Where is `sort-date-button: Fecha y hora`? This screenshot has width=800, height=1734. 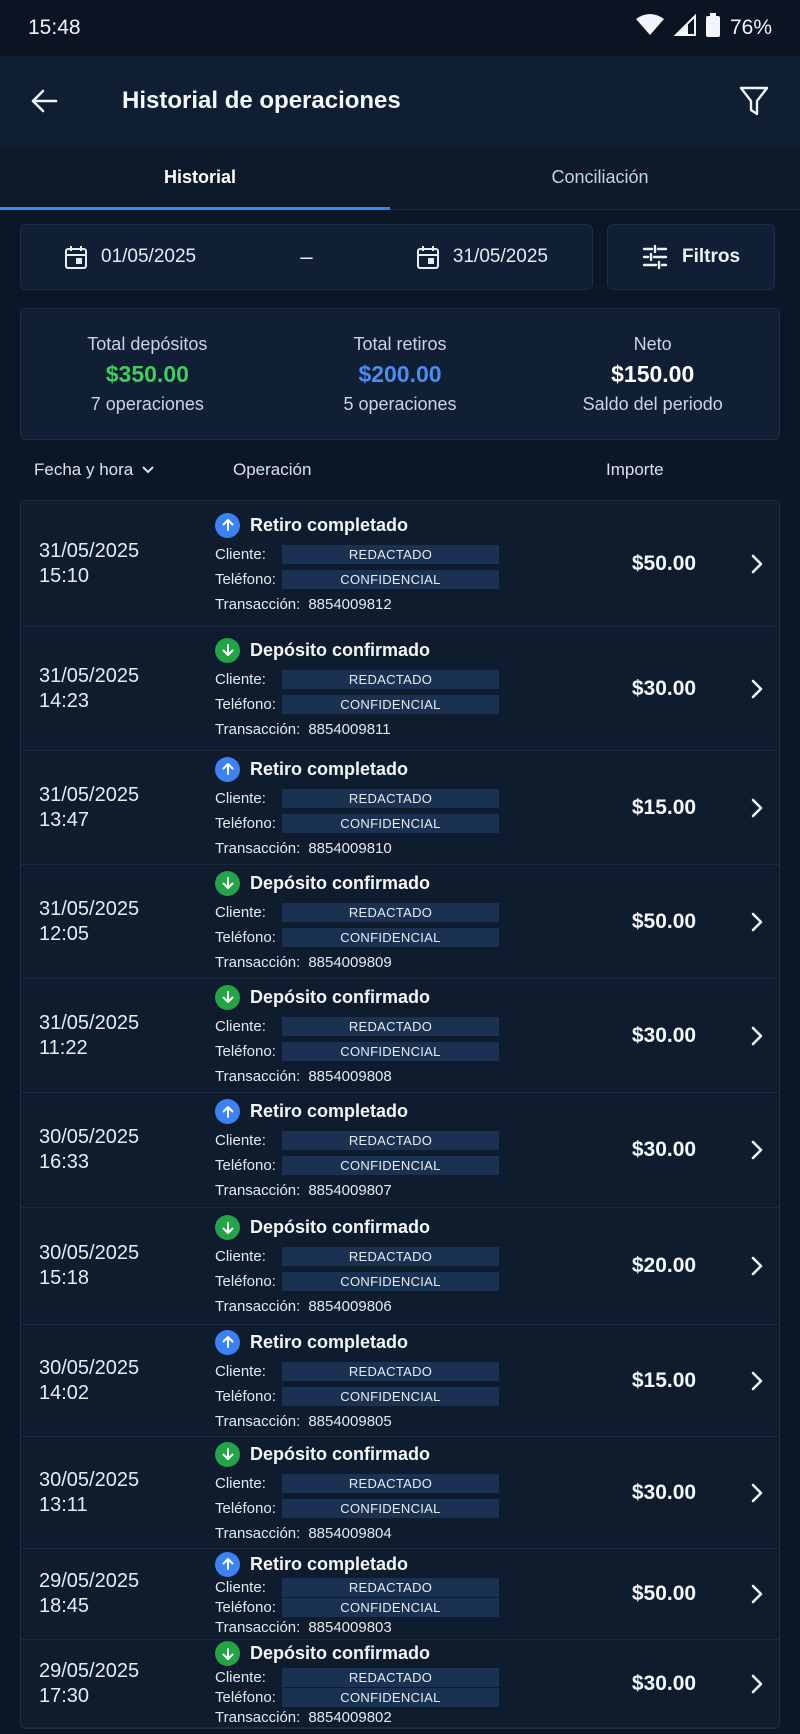 sort-date-button: Fecha y hora is located at coordinates (133, 470).